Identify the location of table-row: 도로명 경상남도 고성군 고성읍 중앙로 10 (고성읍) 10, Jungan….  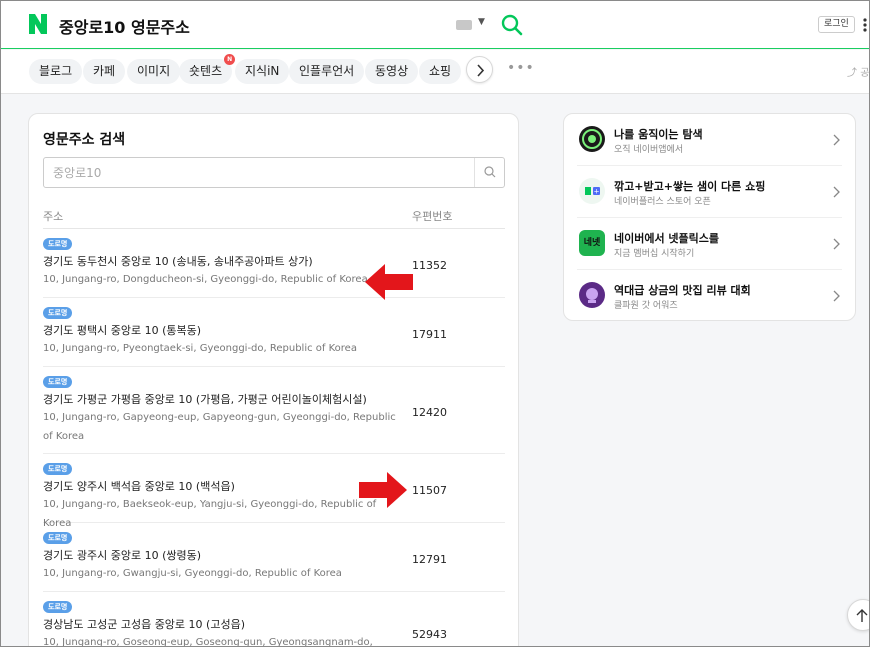
(274, 619).